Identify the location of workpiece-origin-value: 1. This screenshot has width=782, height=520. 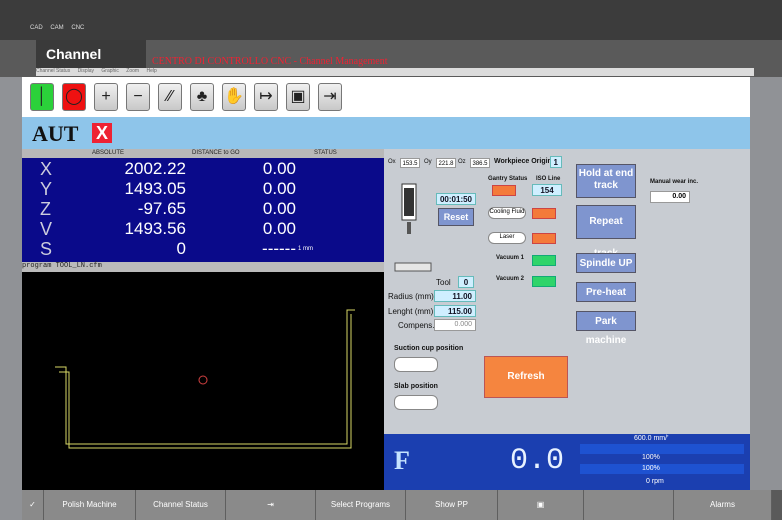
(556, 162).